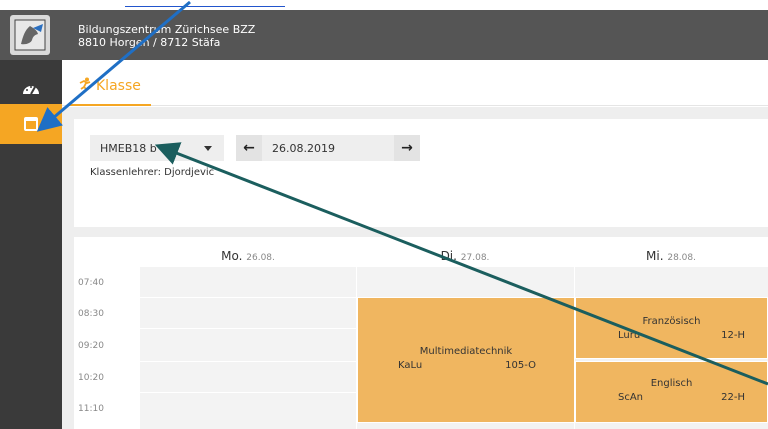 This screenshot has height=429, width=768. What do you see at coordinates (167, 29) in the screenshot?
I see `org-name: Bildungszentrum Zürichsee BZZ` at bounding box center [167, 29].